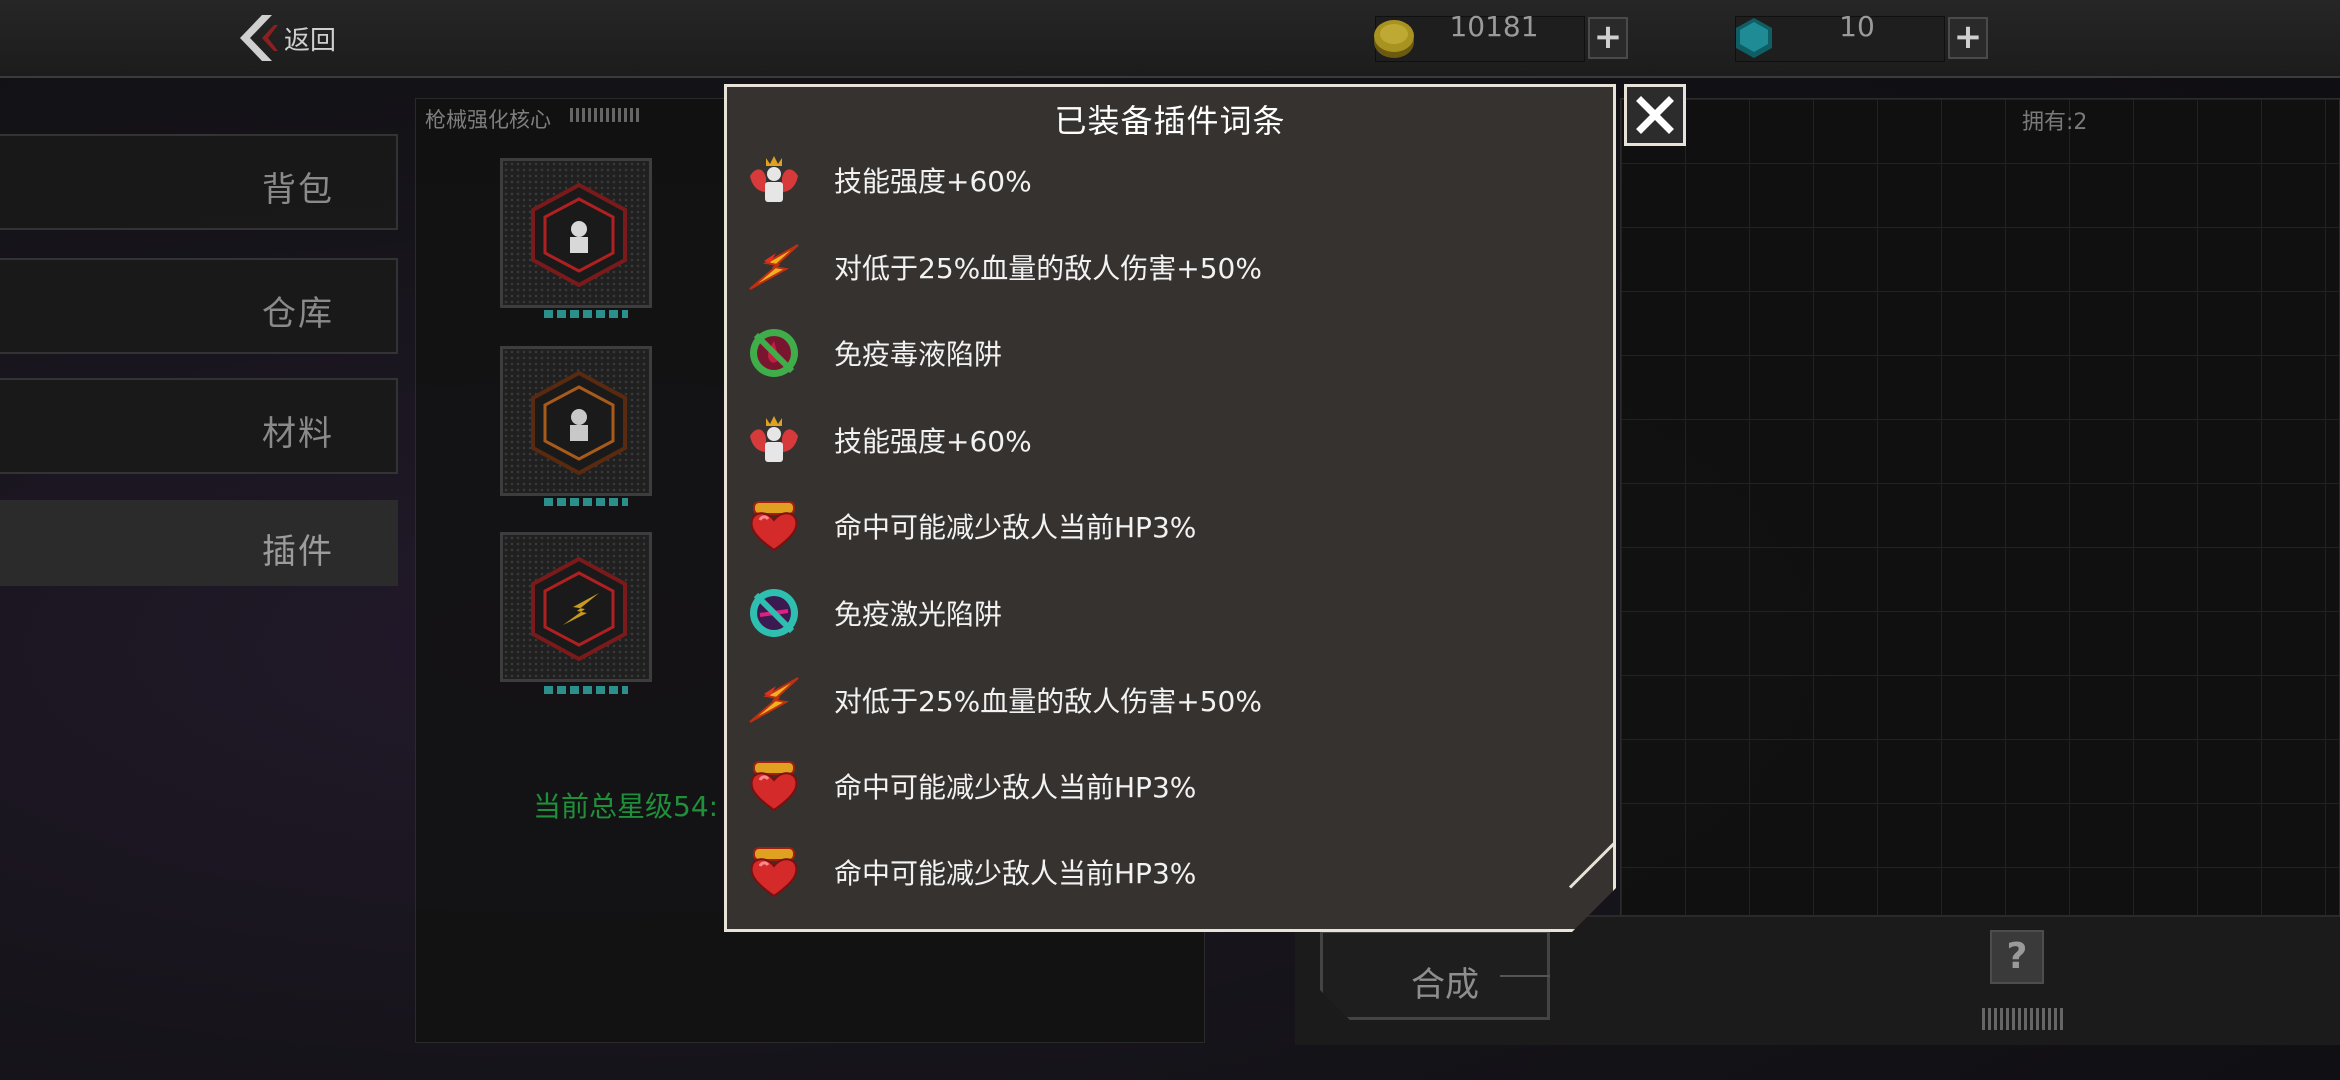 The height and width of the screenshot is (1080, 2340). I want to click on close-button, so click(1655, 115).